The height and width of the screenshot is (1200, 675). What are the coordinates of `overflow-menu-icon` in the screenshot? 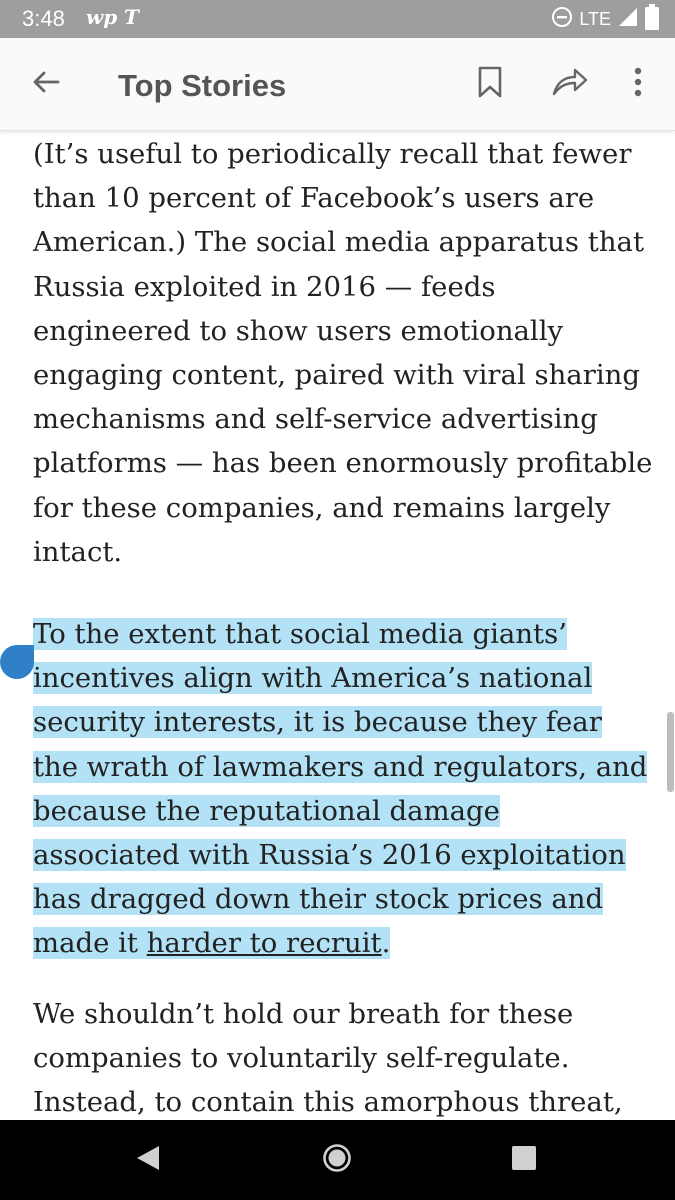 It's located at (638, 84).